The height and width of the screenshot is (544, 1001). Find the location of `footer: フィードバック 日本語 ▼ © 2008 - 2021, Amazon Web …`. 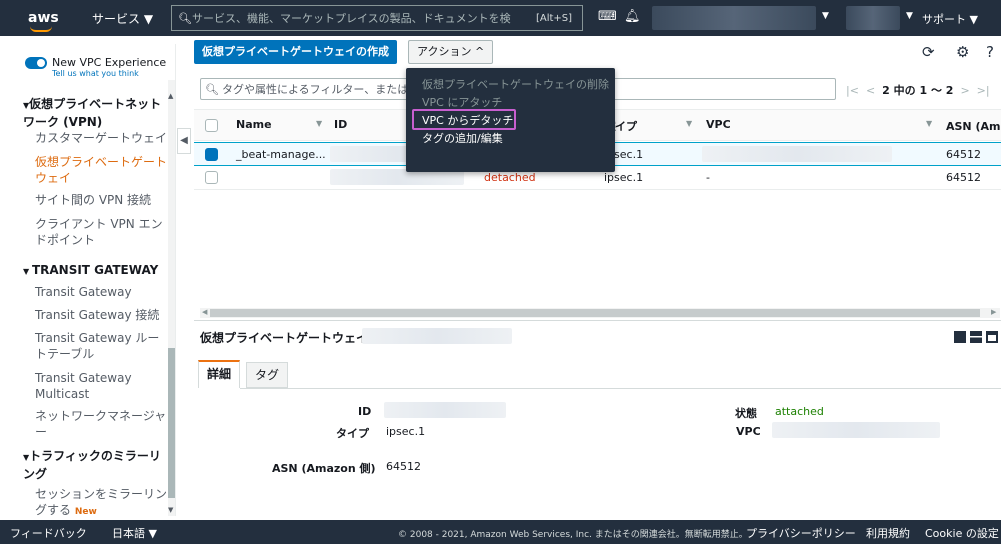

footer: フィードバック 日本語 ▼ © 2008 - 2021, Amazon Web … is located at coordinates (500, 532).